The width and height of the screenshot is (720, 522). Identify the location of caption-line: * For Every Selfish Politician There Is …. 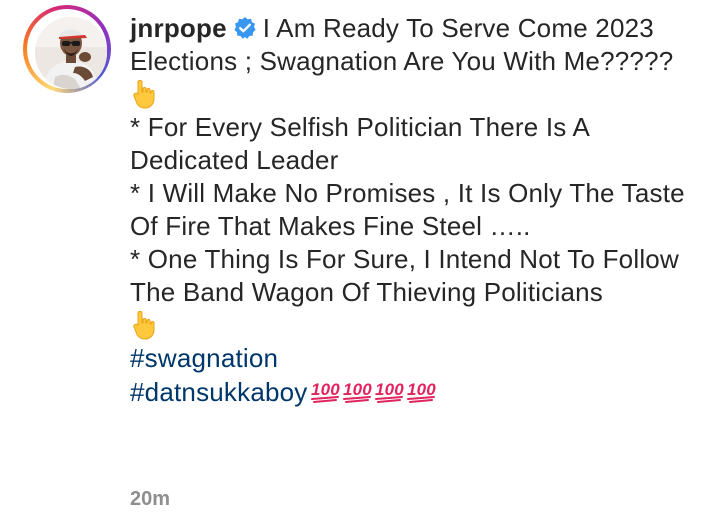
(359, 143).